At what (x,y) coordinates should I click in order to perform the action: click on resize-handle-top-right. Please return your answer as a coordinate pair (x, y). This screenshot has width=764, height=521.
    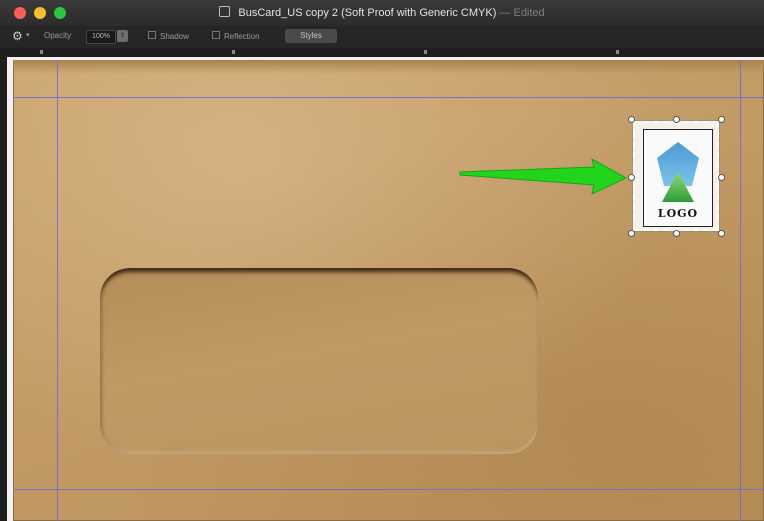
    Looking at the image, I should click on (721, 119).